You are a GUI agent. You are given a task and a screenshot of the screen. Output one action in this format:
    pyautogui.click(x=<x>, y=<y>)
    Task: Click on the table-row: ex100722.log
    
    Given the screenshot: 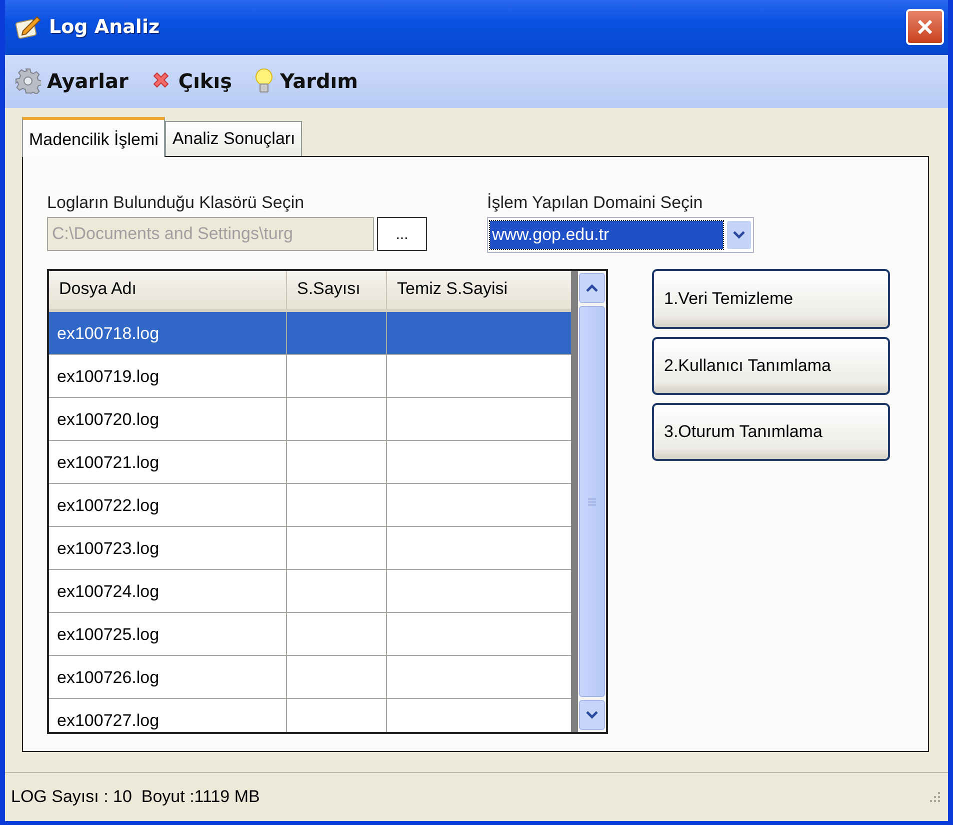 What is the action you would take?
    pyautogui.click(x=310, y=505)
    